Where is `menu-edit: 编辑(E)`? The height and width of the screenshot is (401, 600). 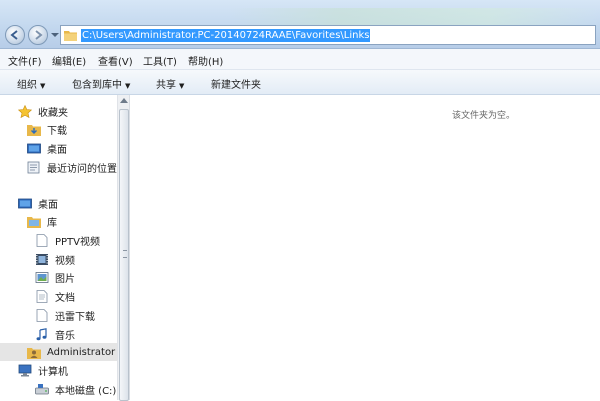
menu-edit: 编辑(E) is located at coordinates (69, 60).